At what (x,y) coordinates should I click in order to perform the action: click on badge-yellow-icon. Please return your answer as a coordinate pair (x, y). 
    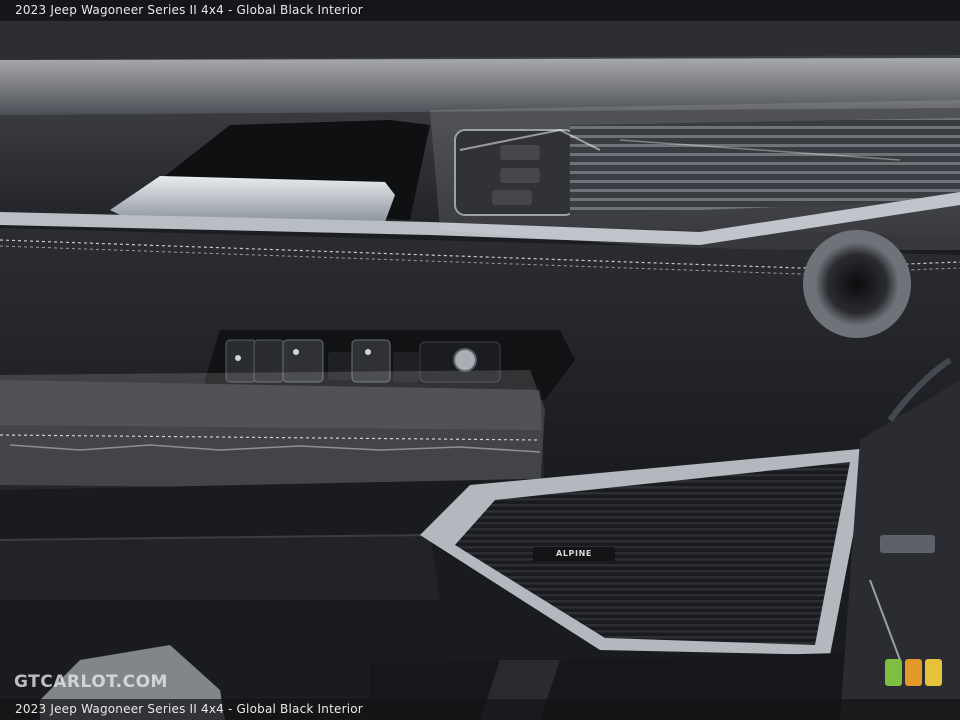
    Looking at the image, I should click on (933, 672).